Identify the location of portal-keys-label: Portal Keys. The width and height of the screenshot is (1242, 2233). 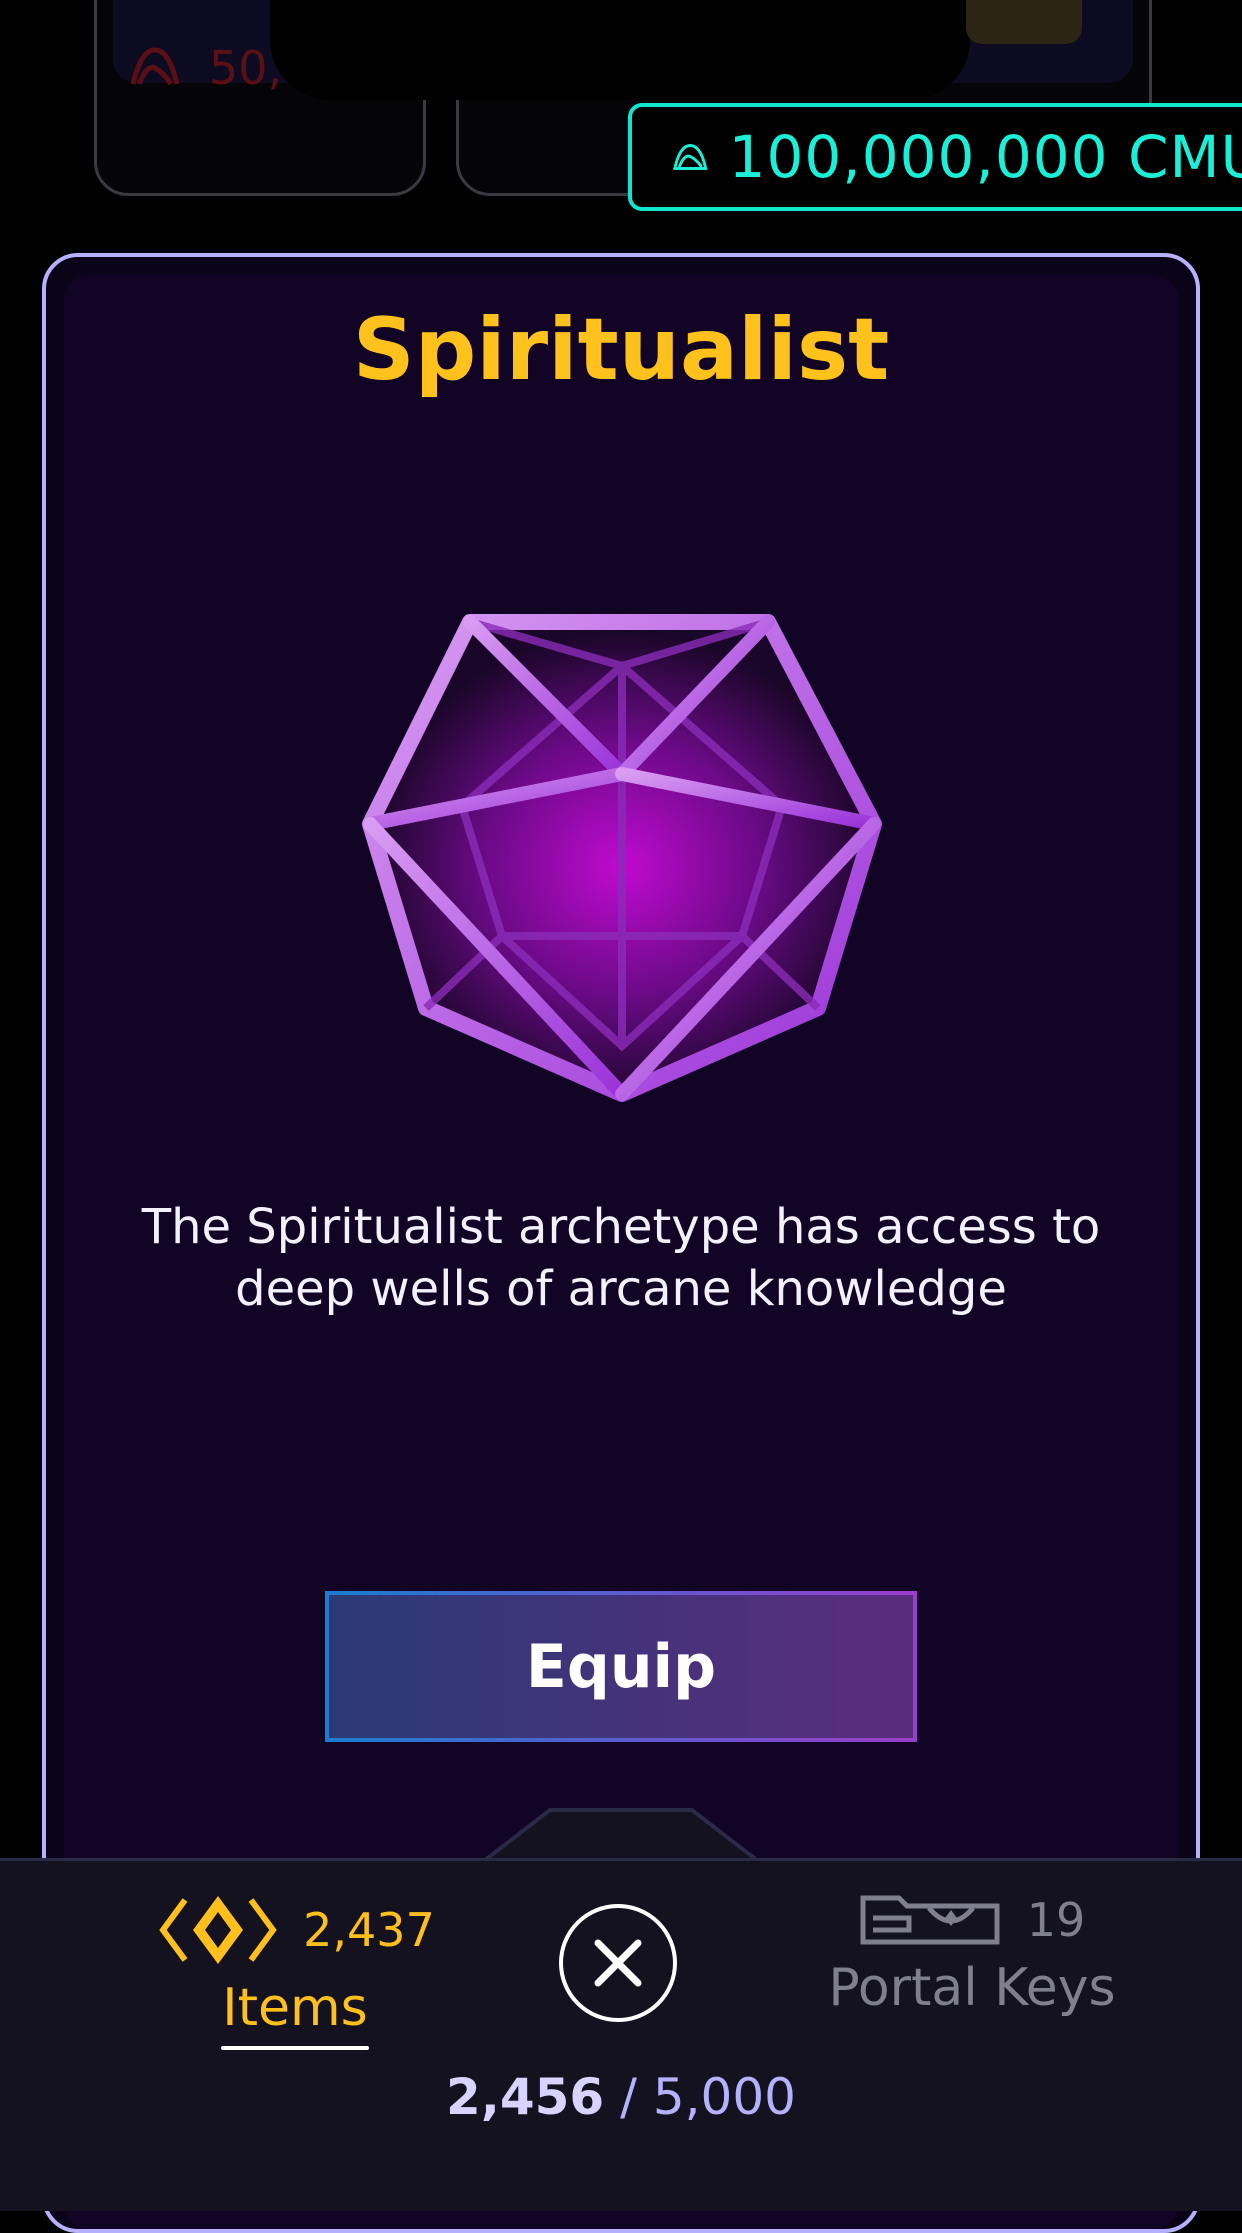
(972, 1988).